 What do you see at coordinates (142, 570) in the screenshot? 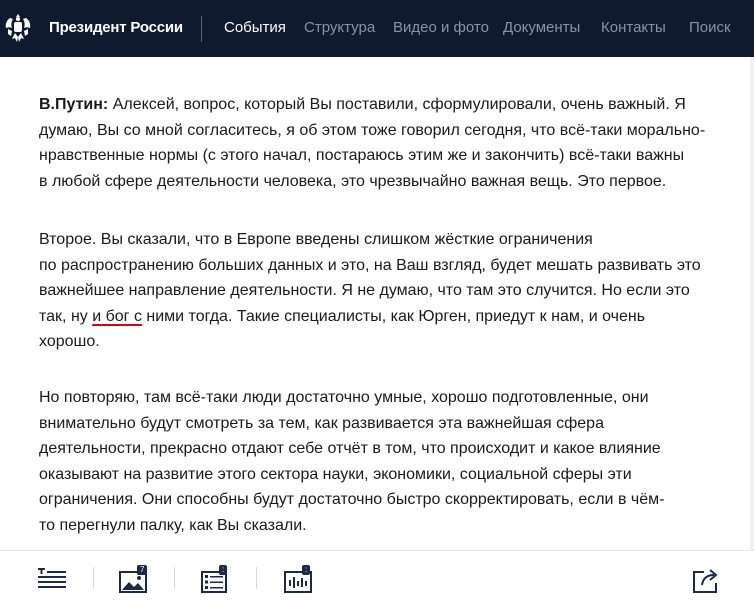
I see `photos-count-badge: 7` at bounding box center [142, 570].